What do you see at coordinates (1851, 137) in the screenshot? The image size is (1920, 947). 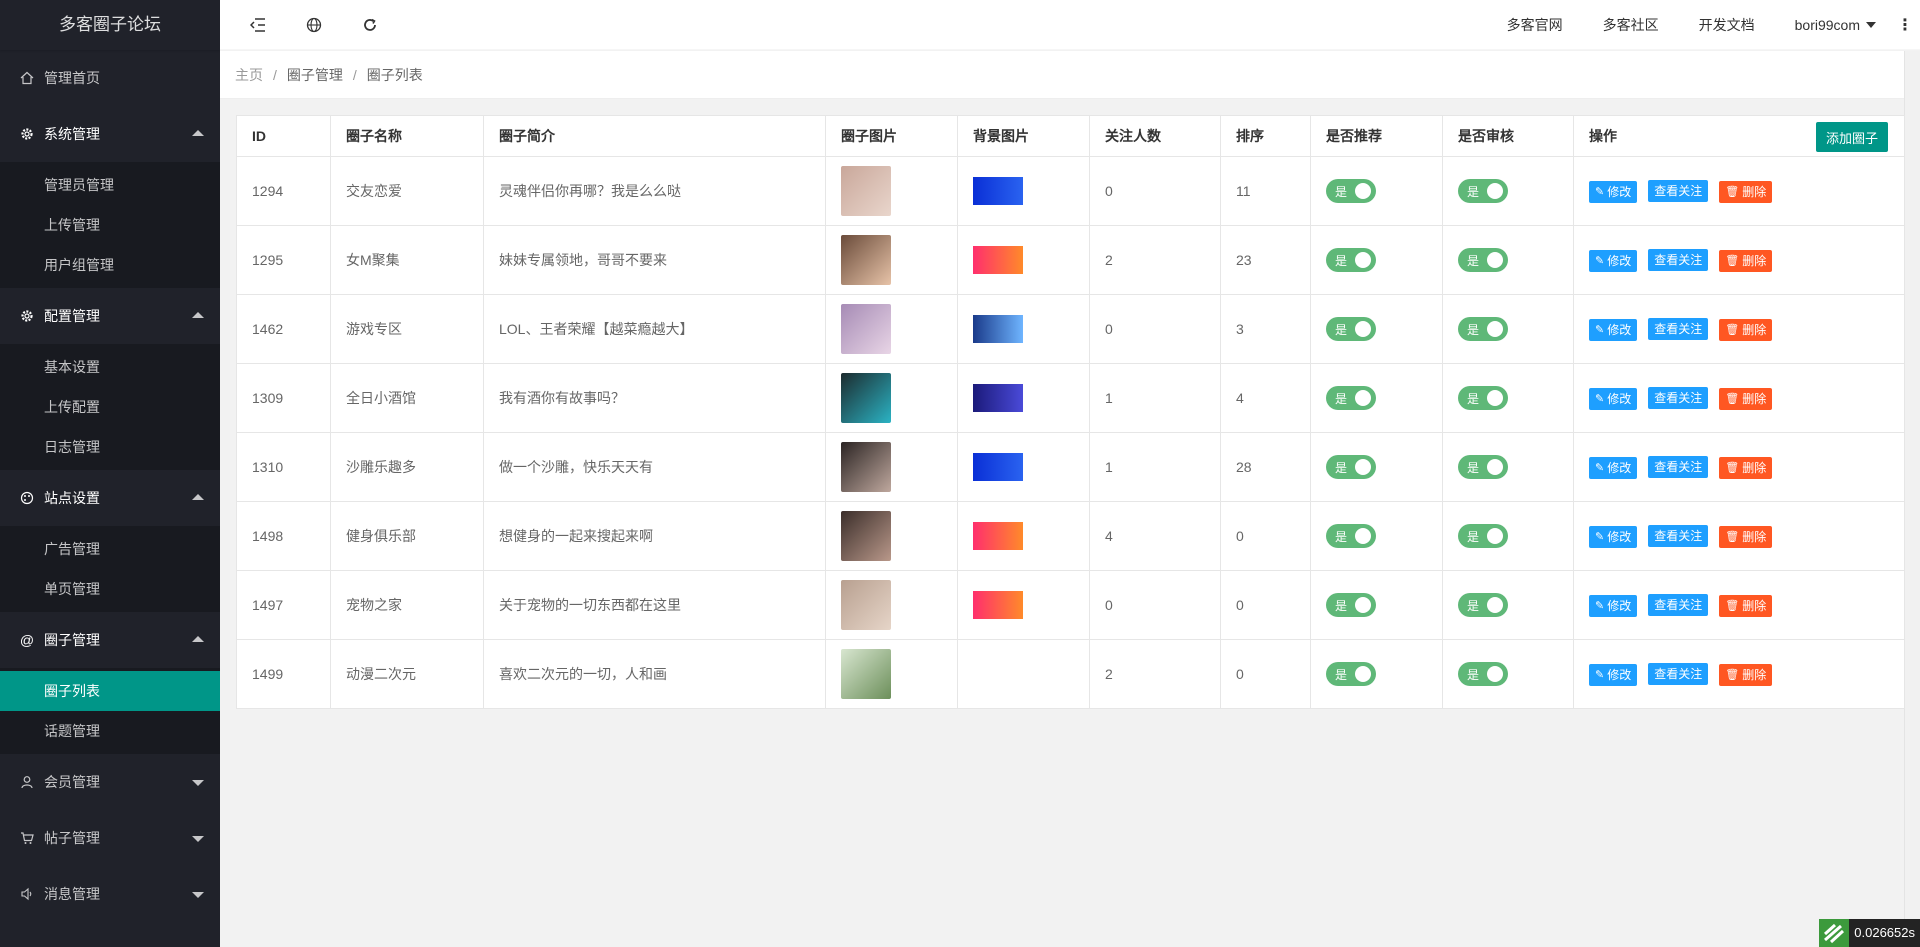 I see `add-circle-button: 添加圈子` at bounding box center [1851, 137].